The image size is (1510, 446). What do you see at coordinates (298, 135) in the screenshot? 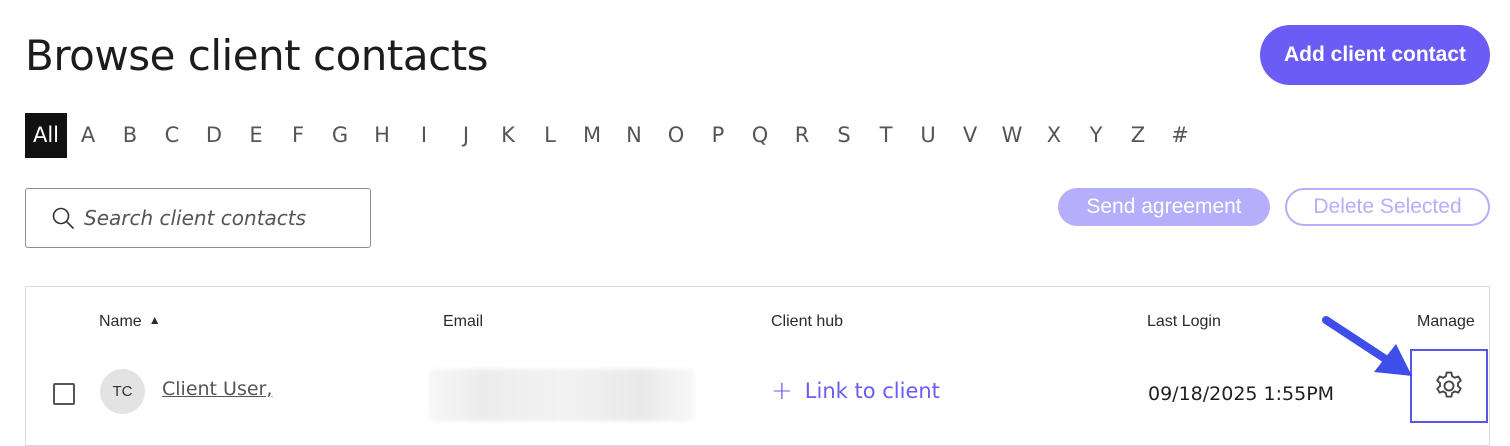
I see `alpha-filter-f: F` at bounding box center [298, 135].